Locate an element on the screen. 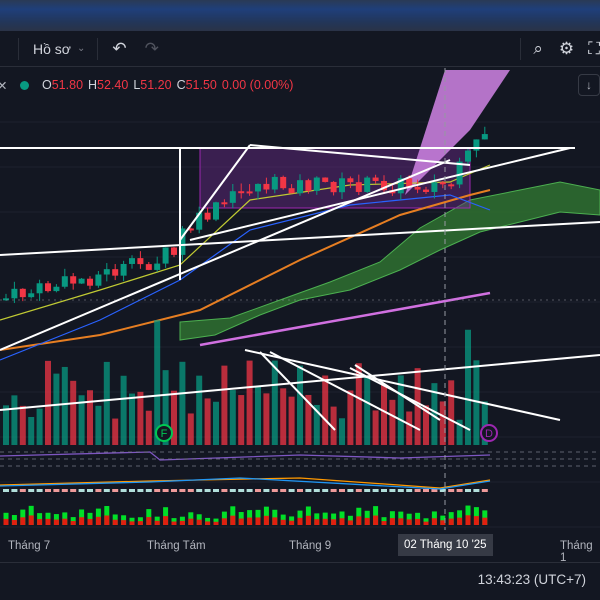 This screenshot has width=600, height=600. undo-icon: ↶ is located at coordinates (119, 49).